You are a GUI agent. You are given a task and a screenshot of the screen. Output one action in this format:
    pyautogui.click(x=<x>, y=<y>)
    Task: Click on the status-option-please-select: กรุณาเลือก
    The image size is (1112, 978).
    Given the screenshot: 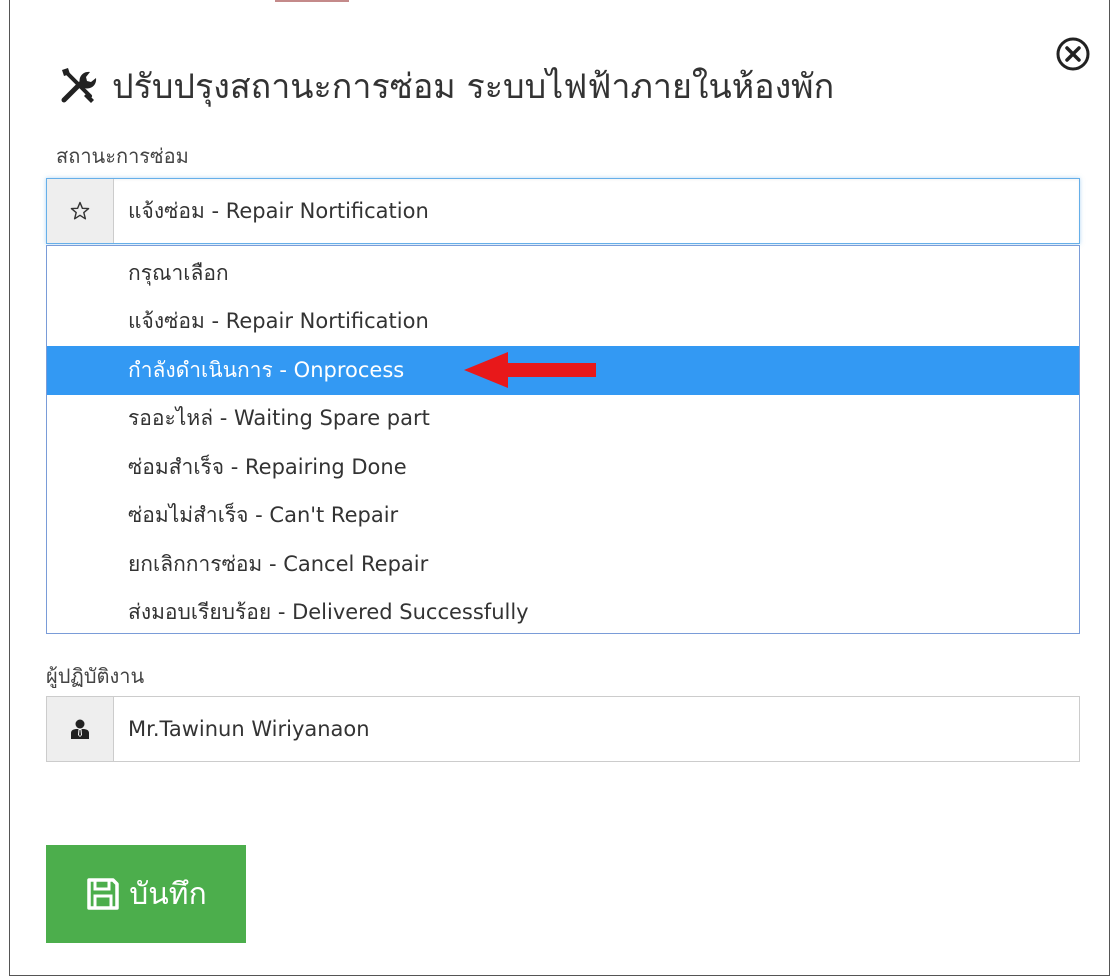 What is the action you would take?
    pyautogui.click(x=563, y=273)
    